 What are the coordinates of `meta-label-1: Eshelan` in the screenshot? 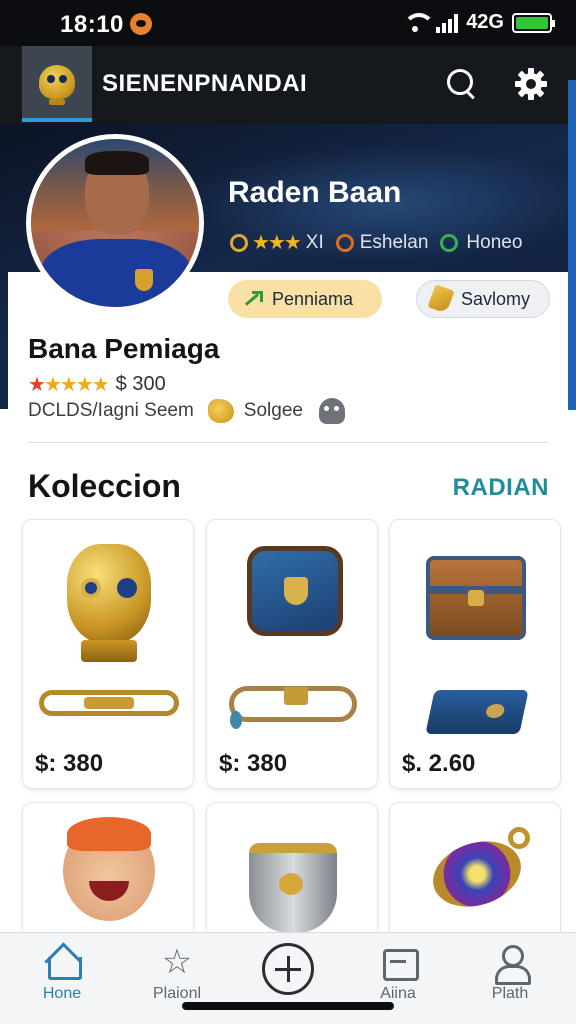 It's located at (394, 242).